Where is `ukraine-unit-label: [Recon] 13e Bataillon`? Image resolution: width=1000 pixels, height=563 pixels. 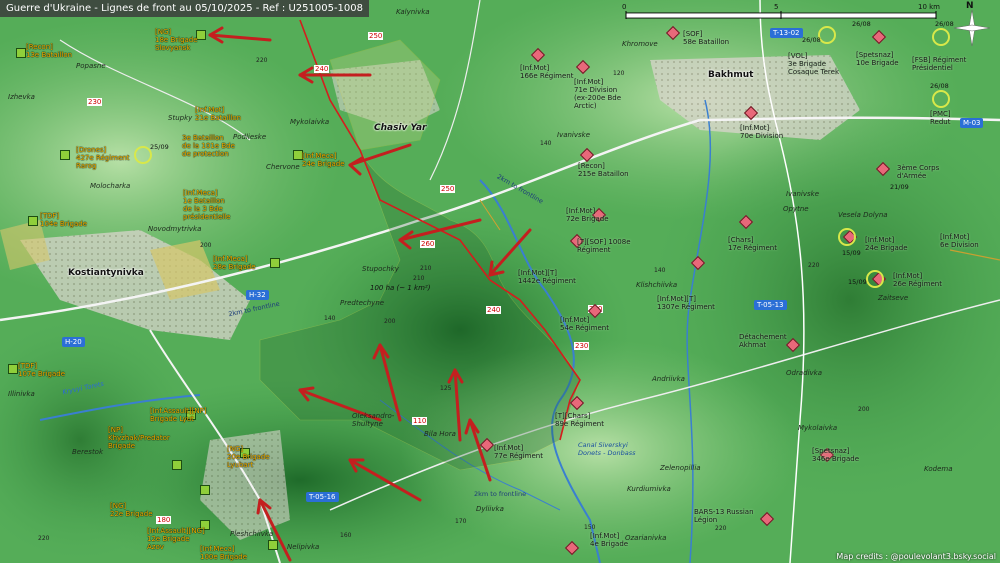 ukraine-unit-label: [Recon] 13e Bataillon is located at coordinates (49, 51).